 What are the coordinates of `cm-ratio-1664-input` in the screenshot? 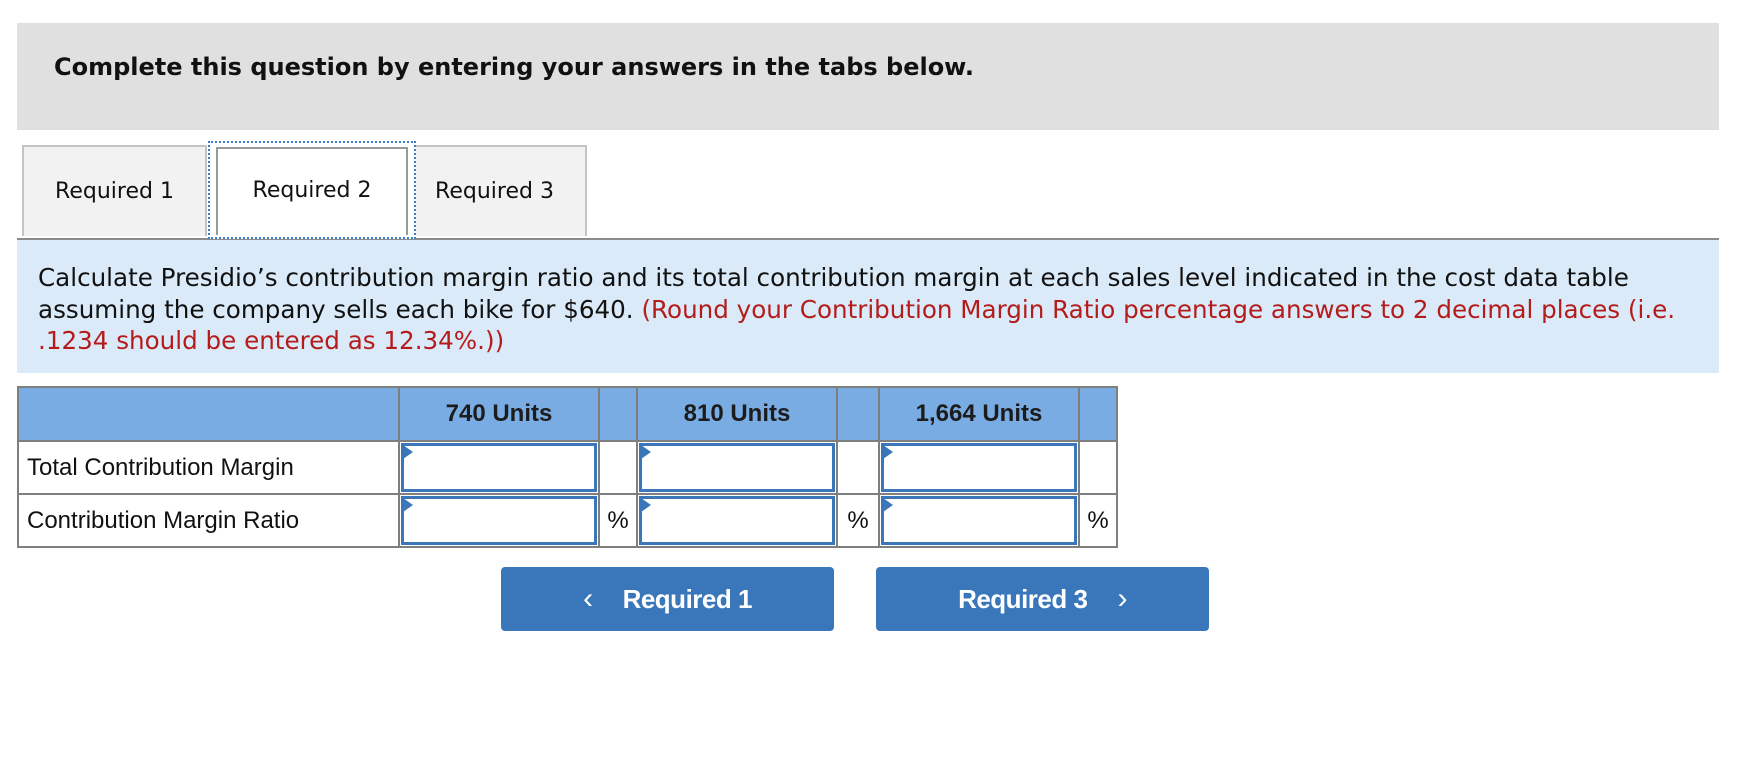 It's located at (979, 520).